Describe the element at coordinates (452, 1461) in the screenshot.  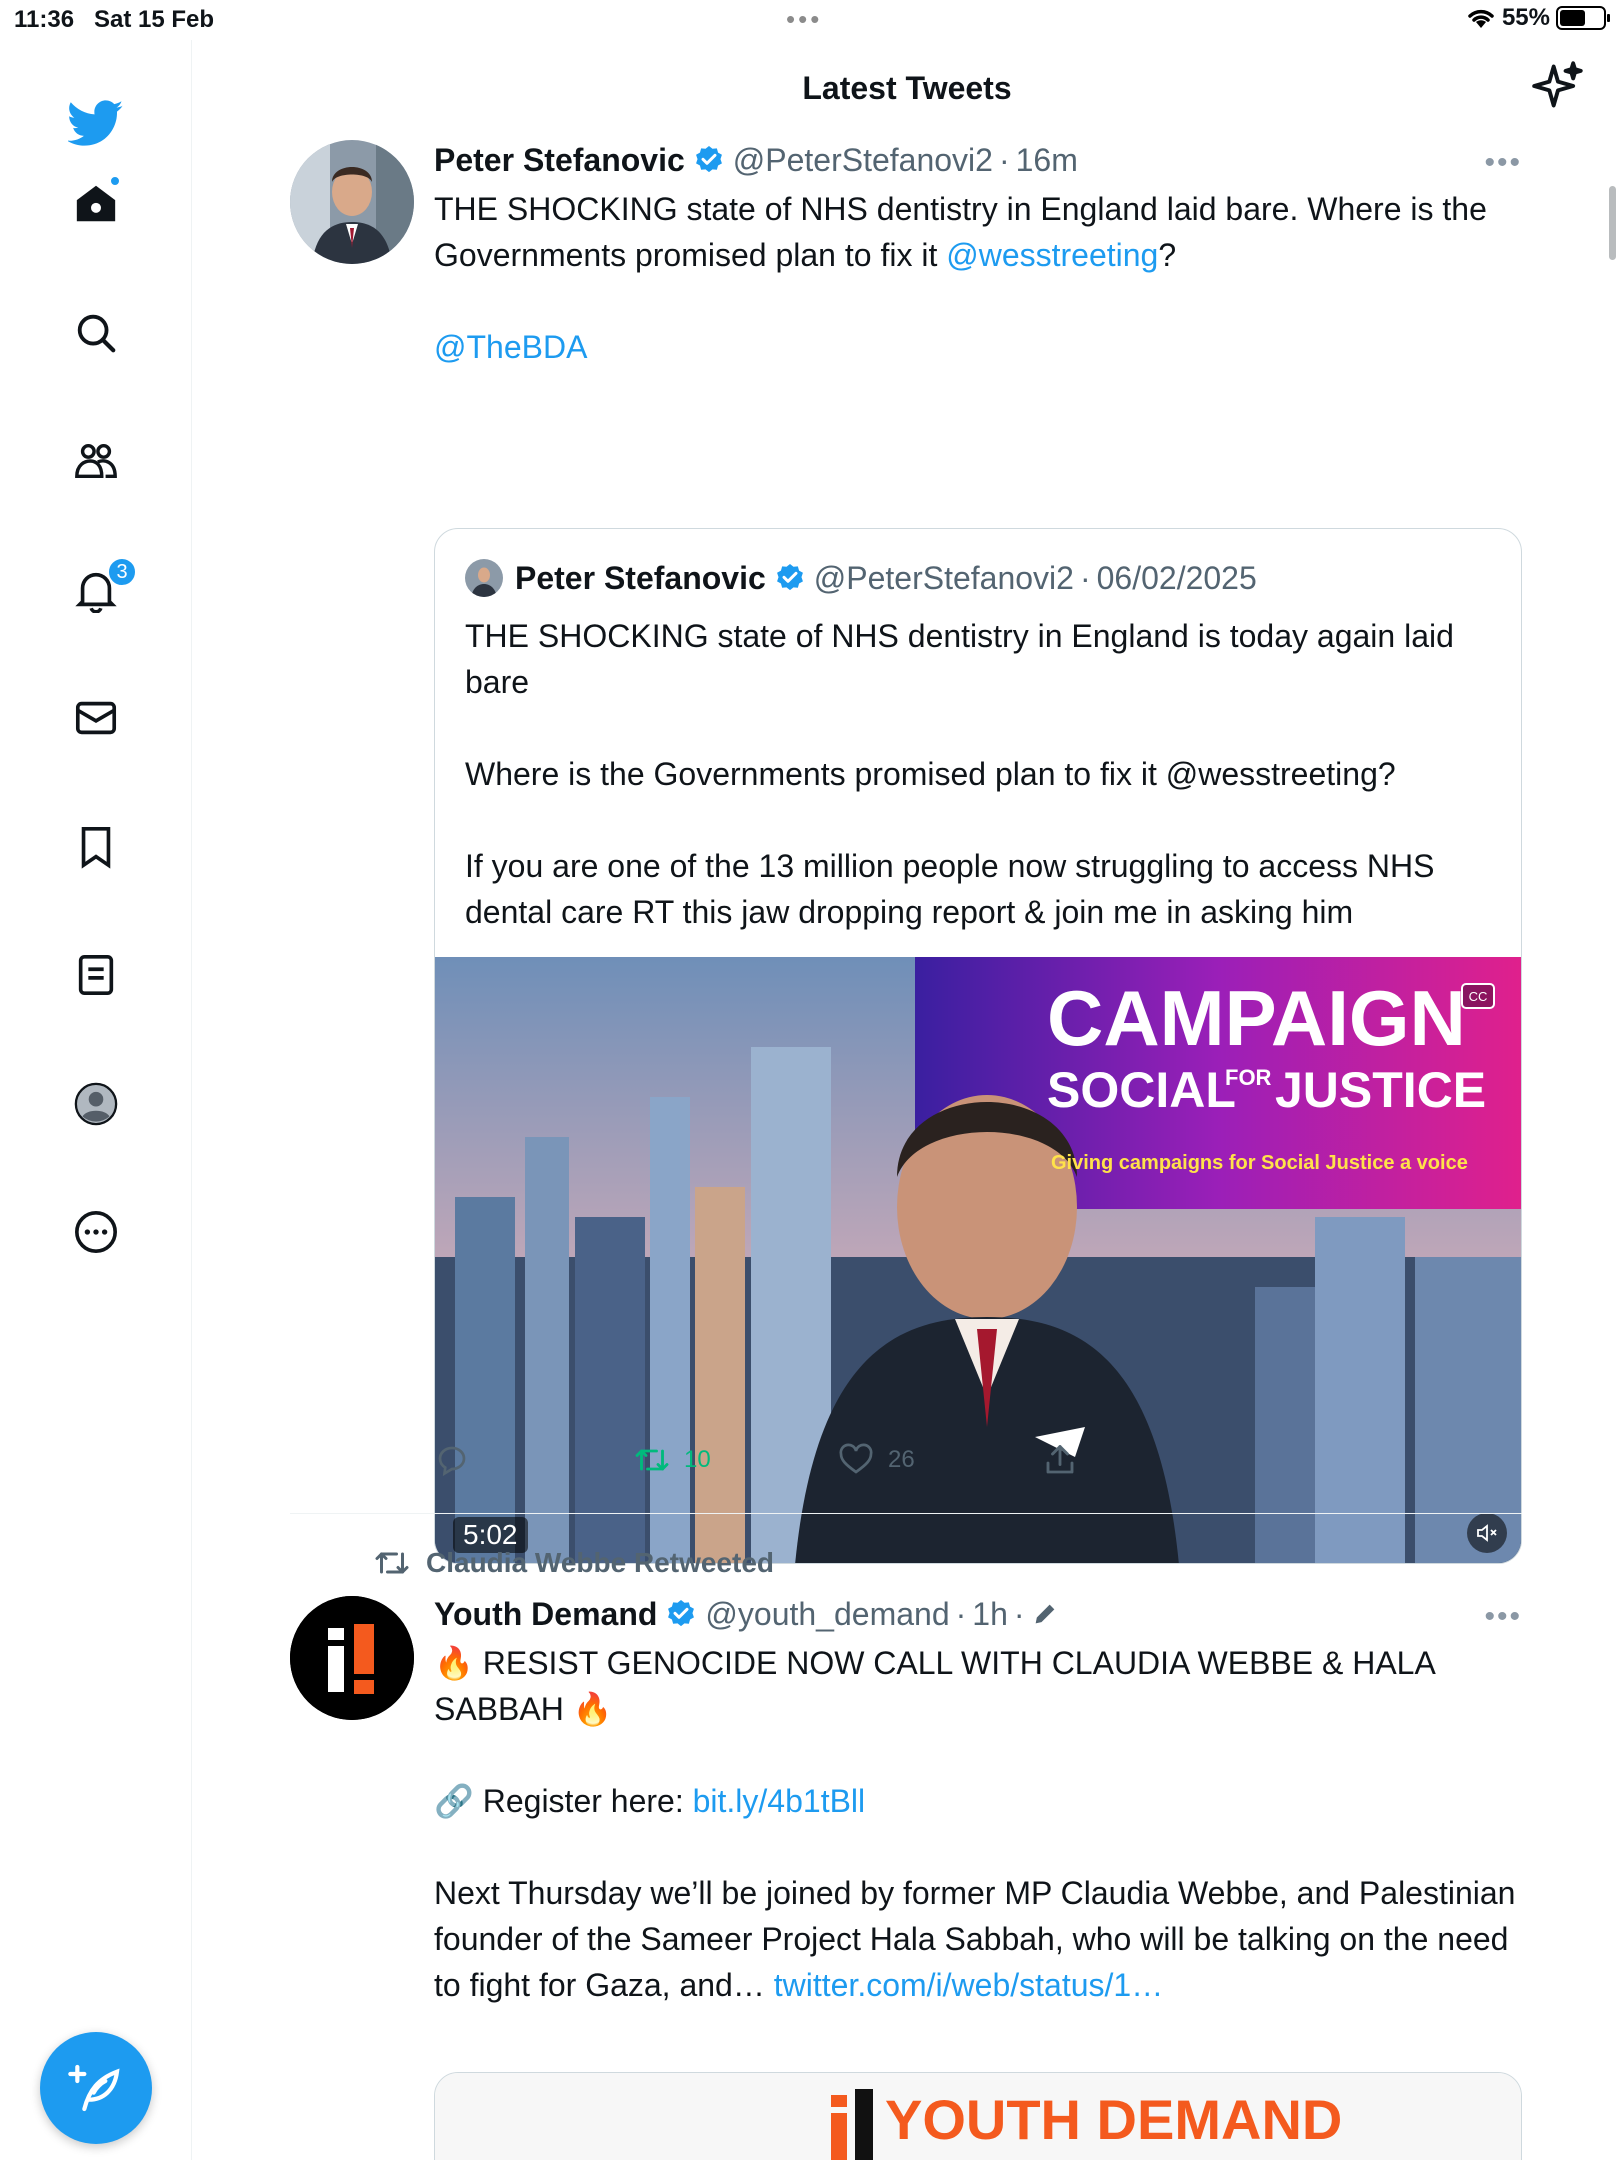
I see `reply-icon` at that location.